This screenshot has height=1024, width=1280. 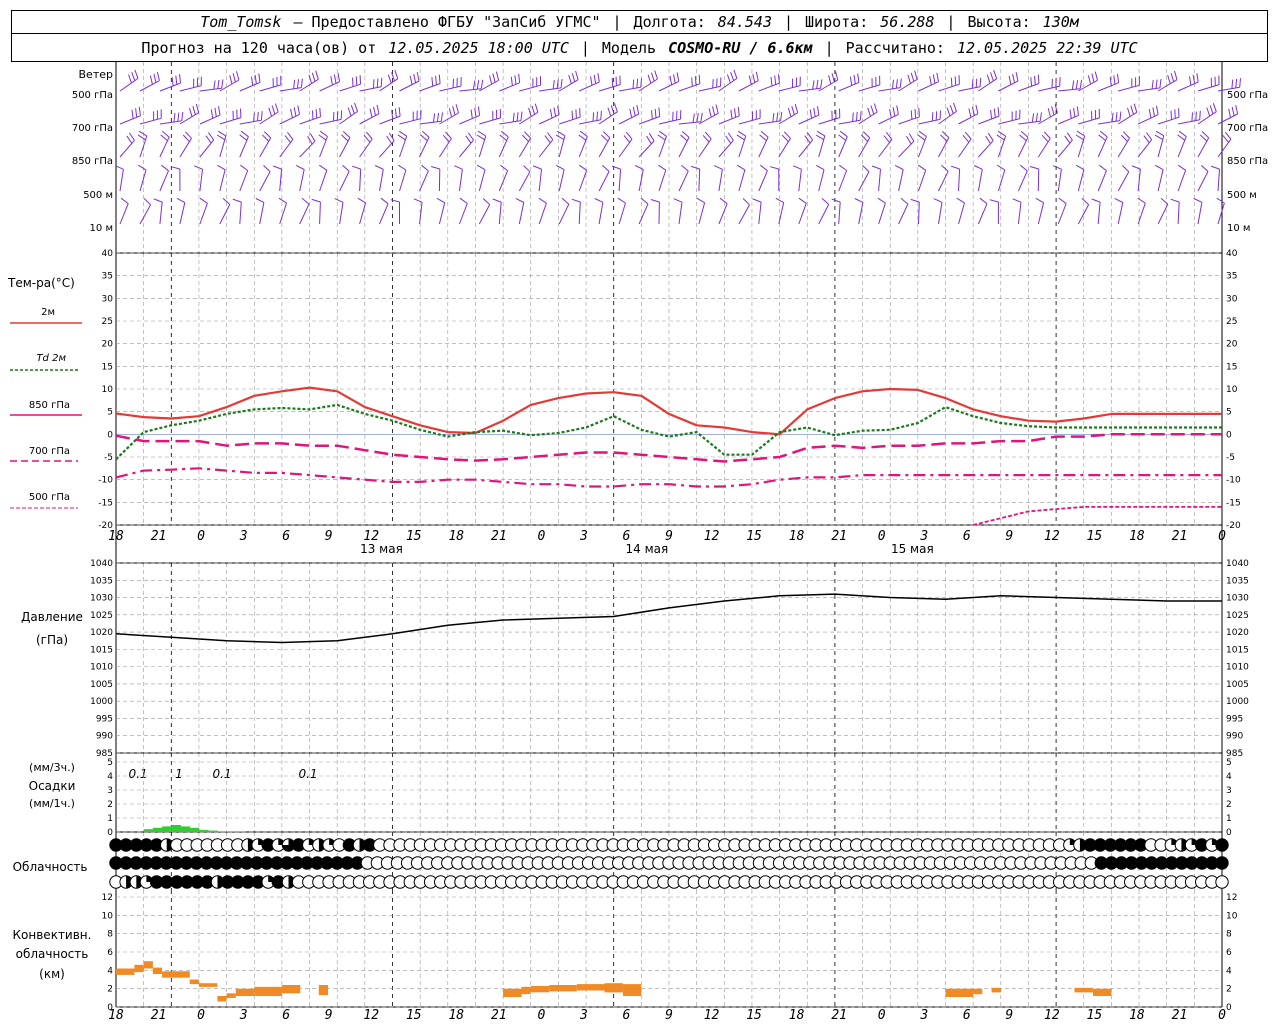 What do you see at coordinates (1229, 990) in the screenshot?
I see `convective-ytick-right: 2` at bounding box center [1229, 990].